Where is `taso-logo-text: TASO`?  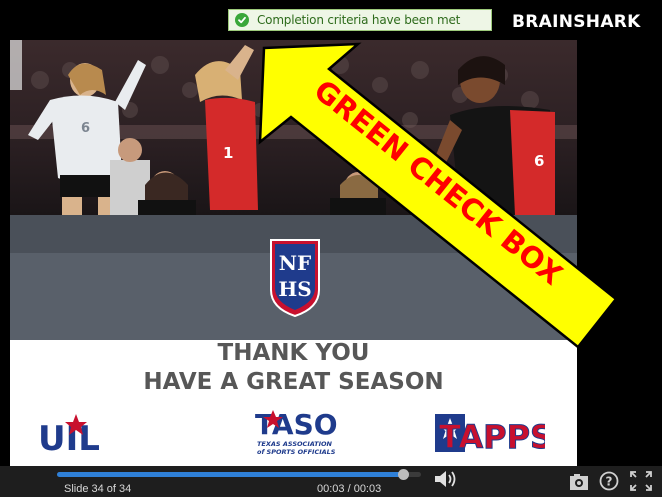
taso-logo-text: TASO is located at coordinates (296, 424).